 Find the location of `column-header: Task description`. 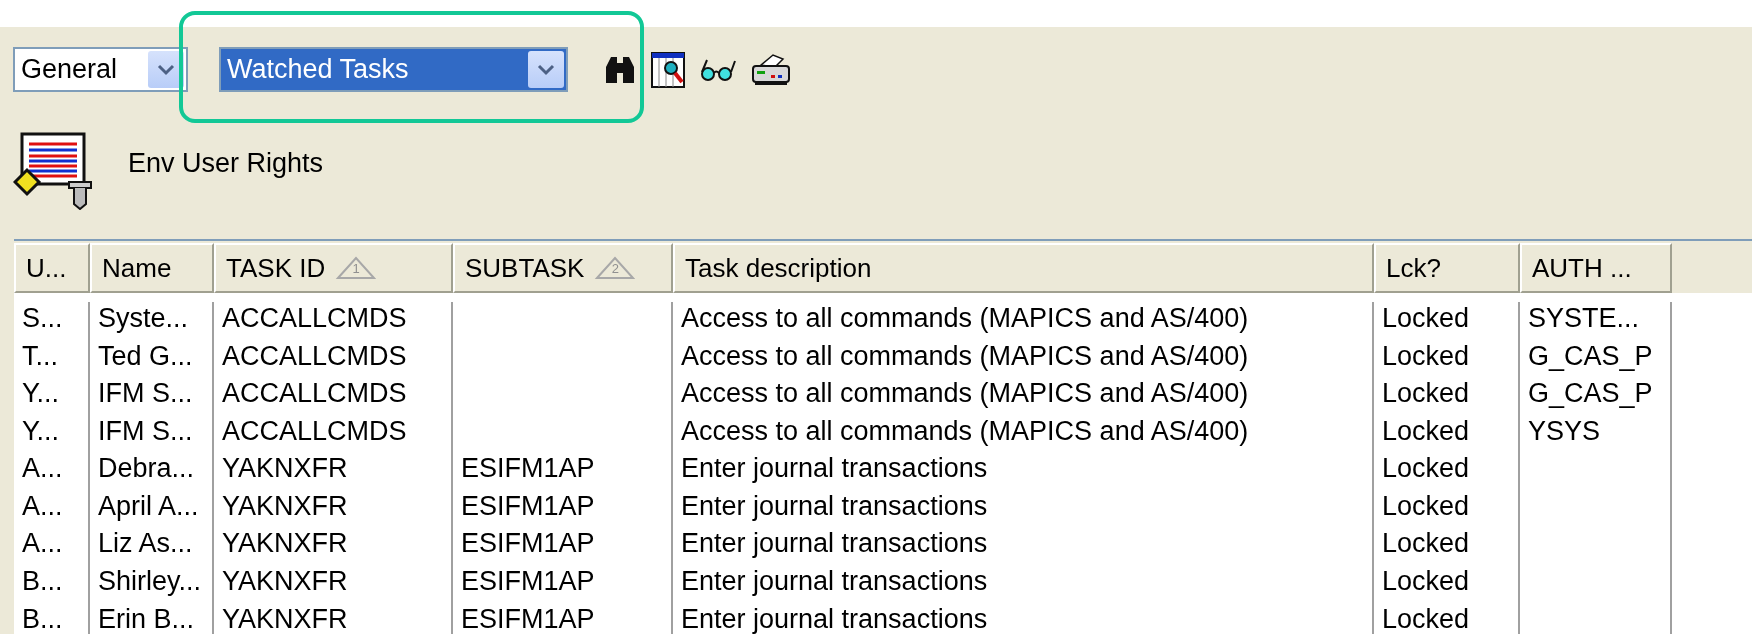

column-header: Task description is located at coordinates (1023, 268).